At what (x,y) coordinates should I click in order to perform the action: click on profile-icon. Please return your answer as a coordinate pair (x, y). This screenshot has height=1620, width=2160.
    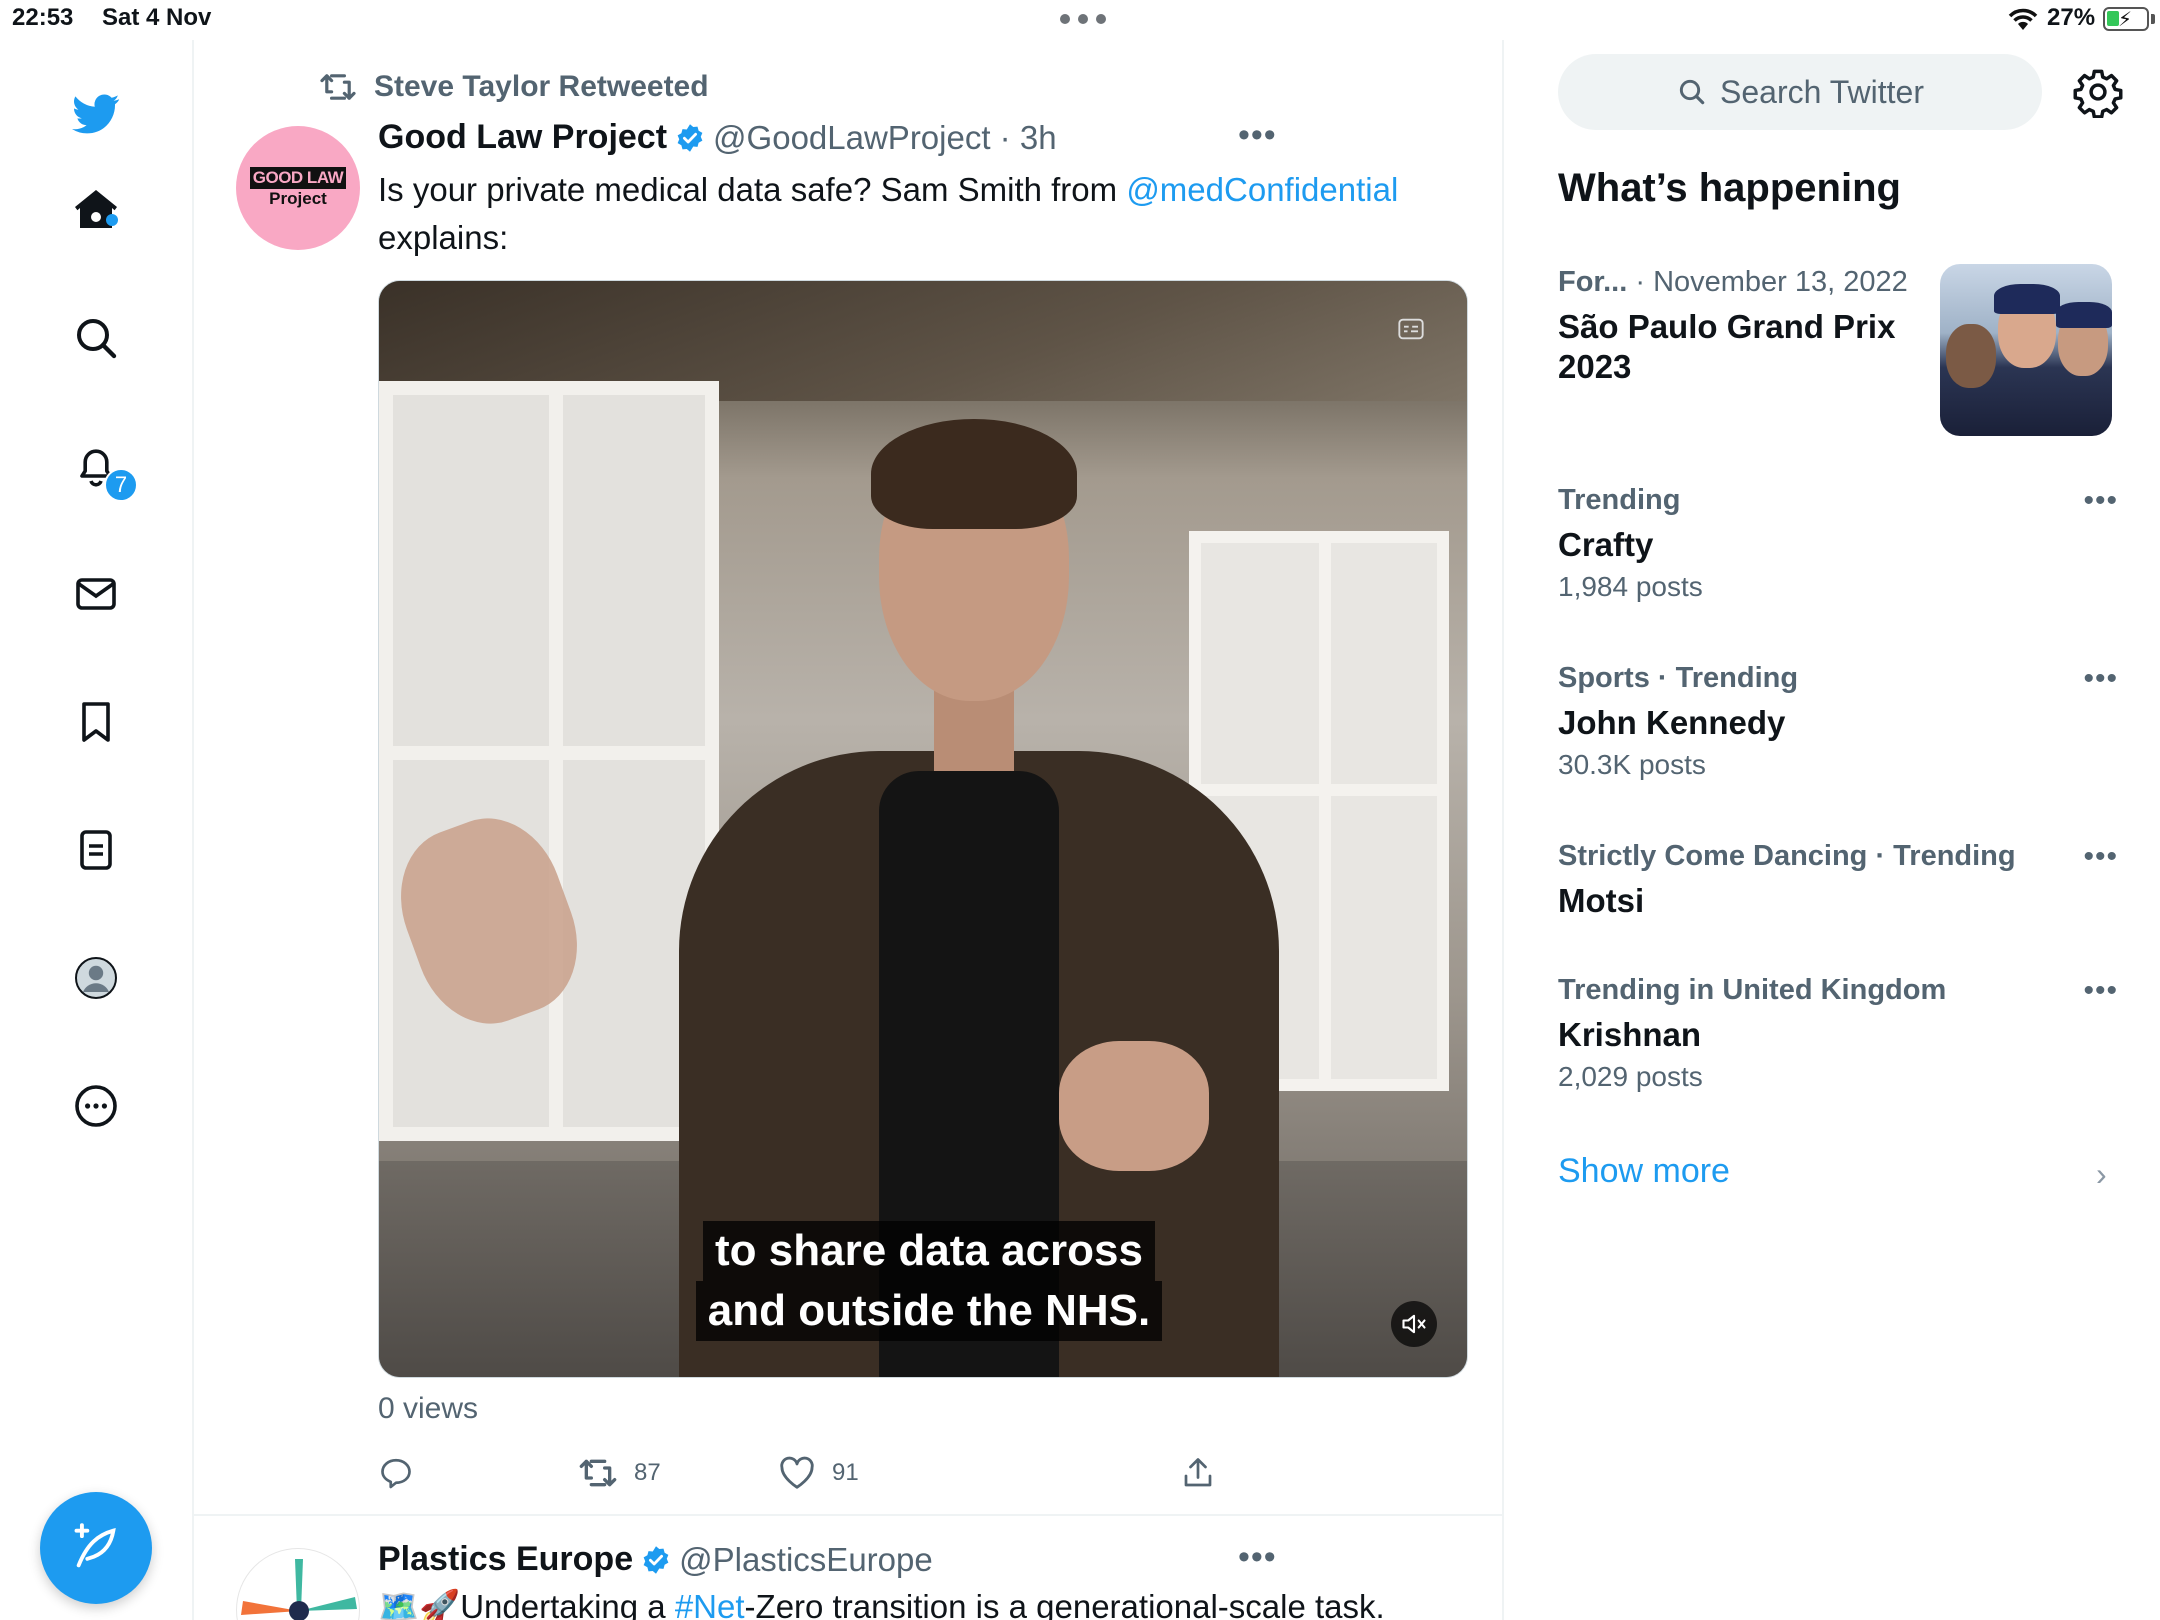
    Looking at the image, I should click on (96, 978).